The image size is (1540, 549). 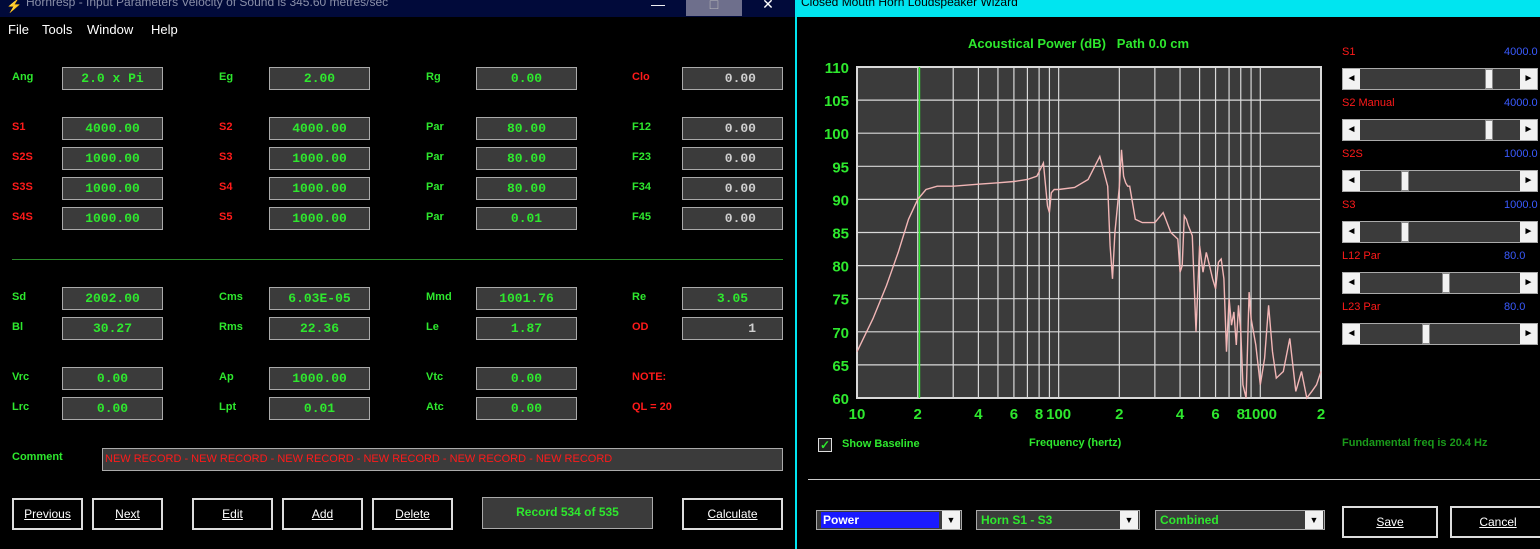 I want to click on slider-l23: ◄ ►, so click(x=1440, y=334).